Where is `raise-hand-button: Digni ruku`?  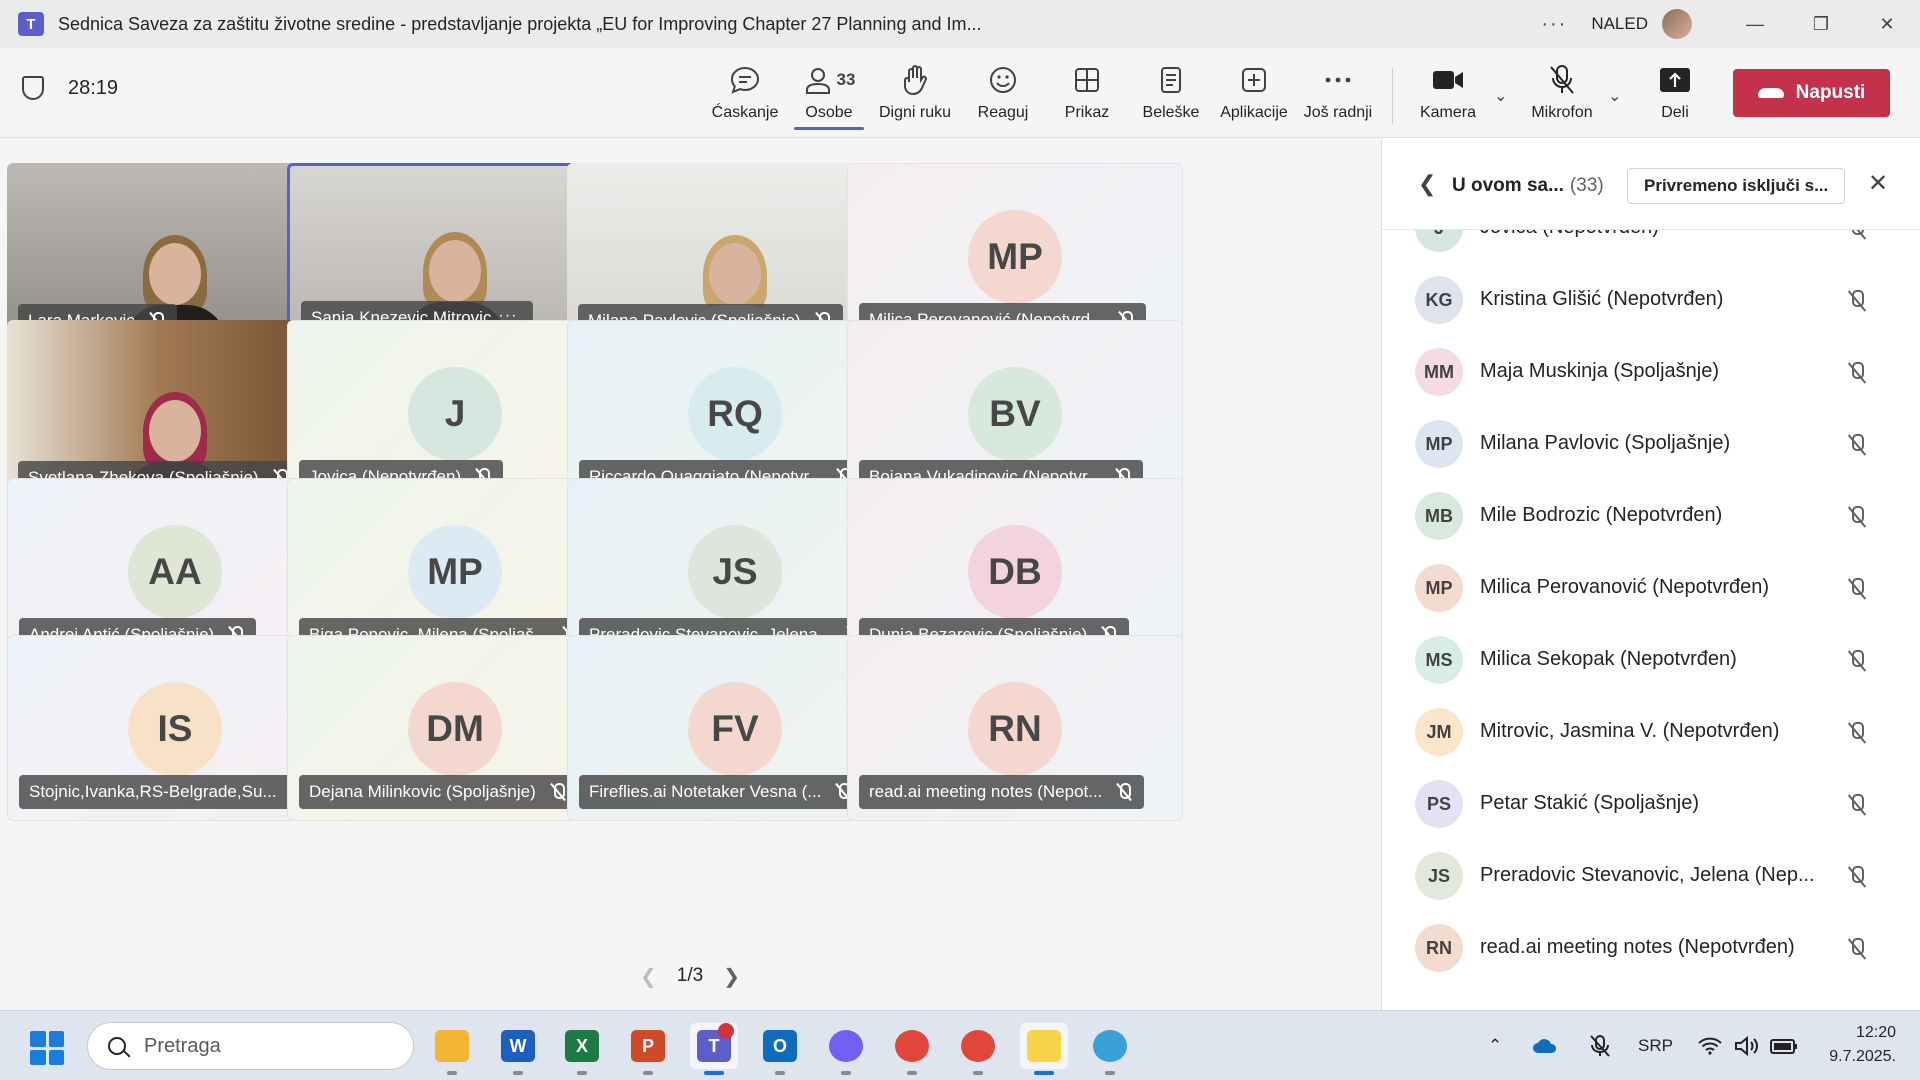 raise-hand-button: Digni ruku is located at coordinates (915, 95).